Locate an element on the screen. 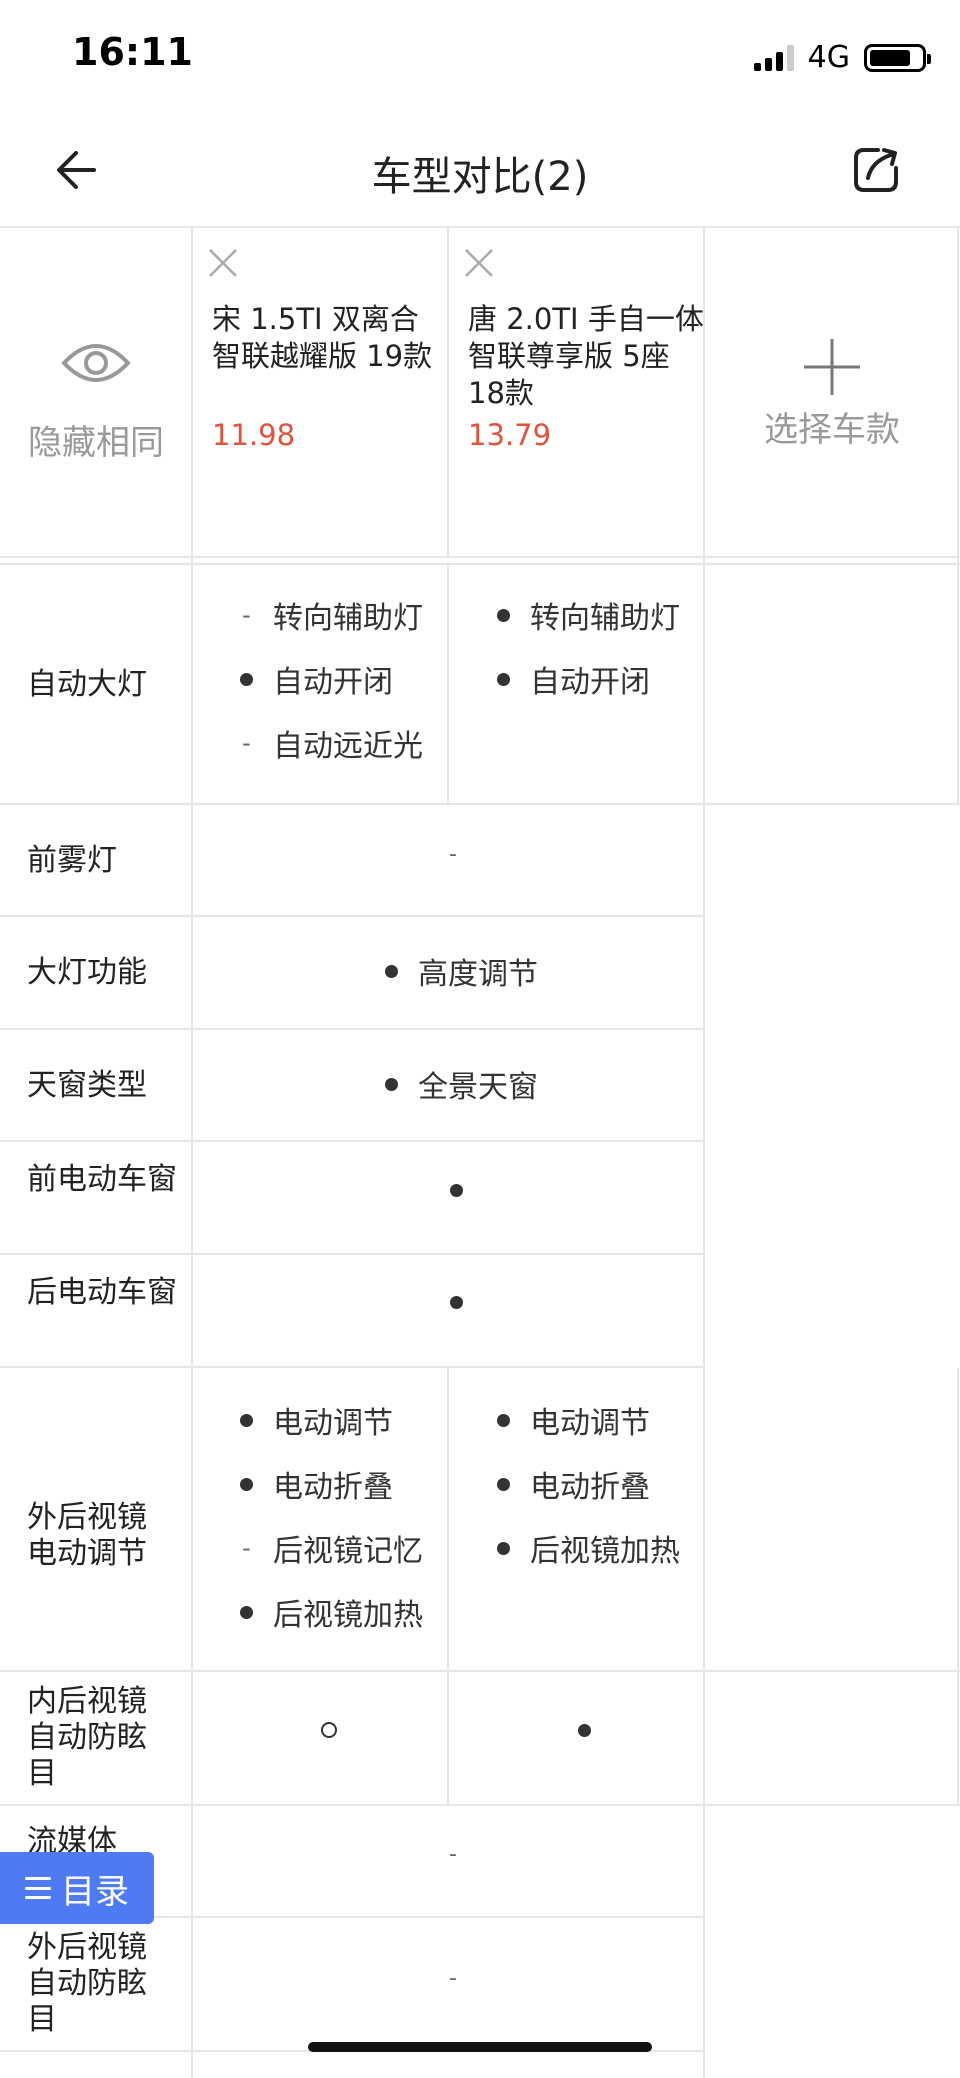 This screenshot has height=2078, width=960. row-label-mirror-adjust: 外后视镜电动调节 is located at coordinates (87, 1535).